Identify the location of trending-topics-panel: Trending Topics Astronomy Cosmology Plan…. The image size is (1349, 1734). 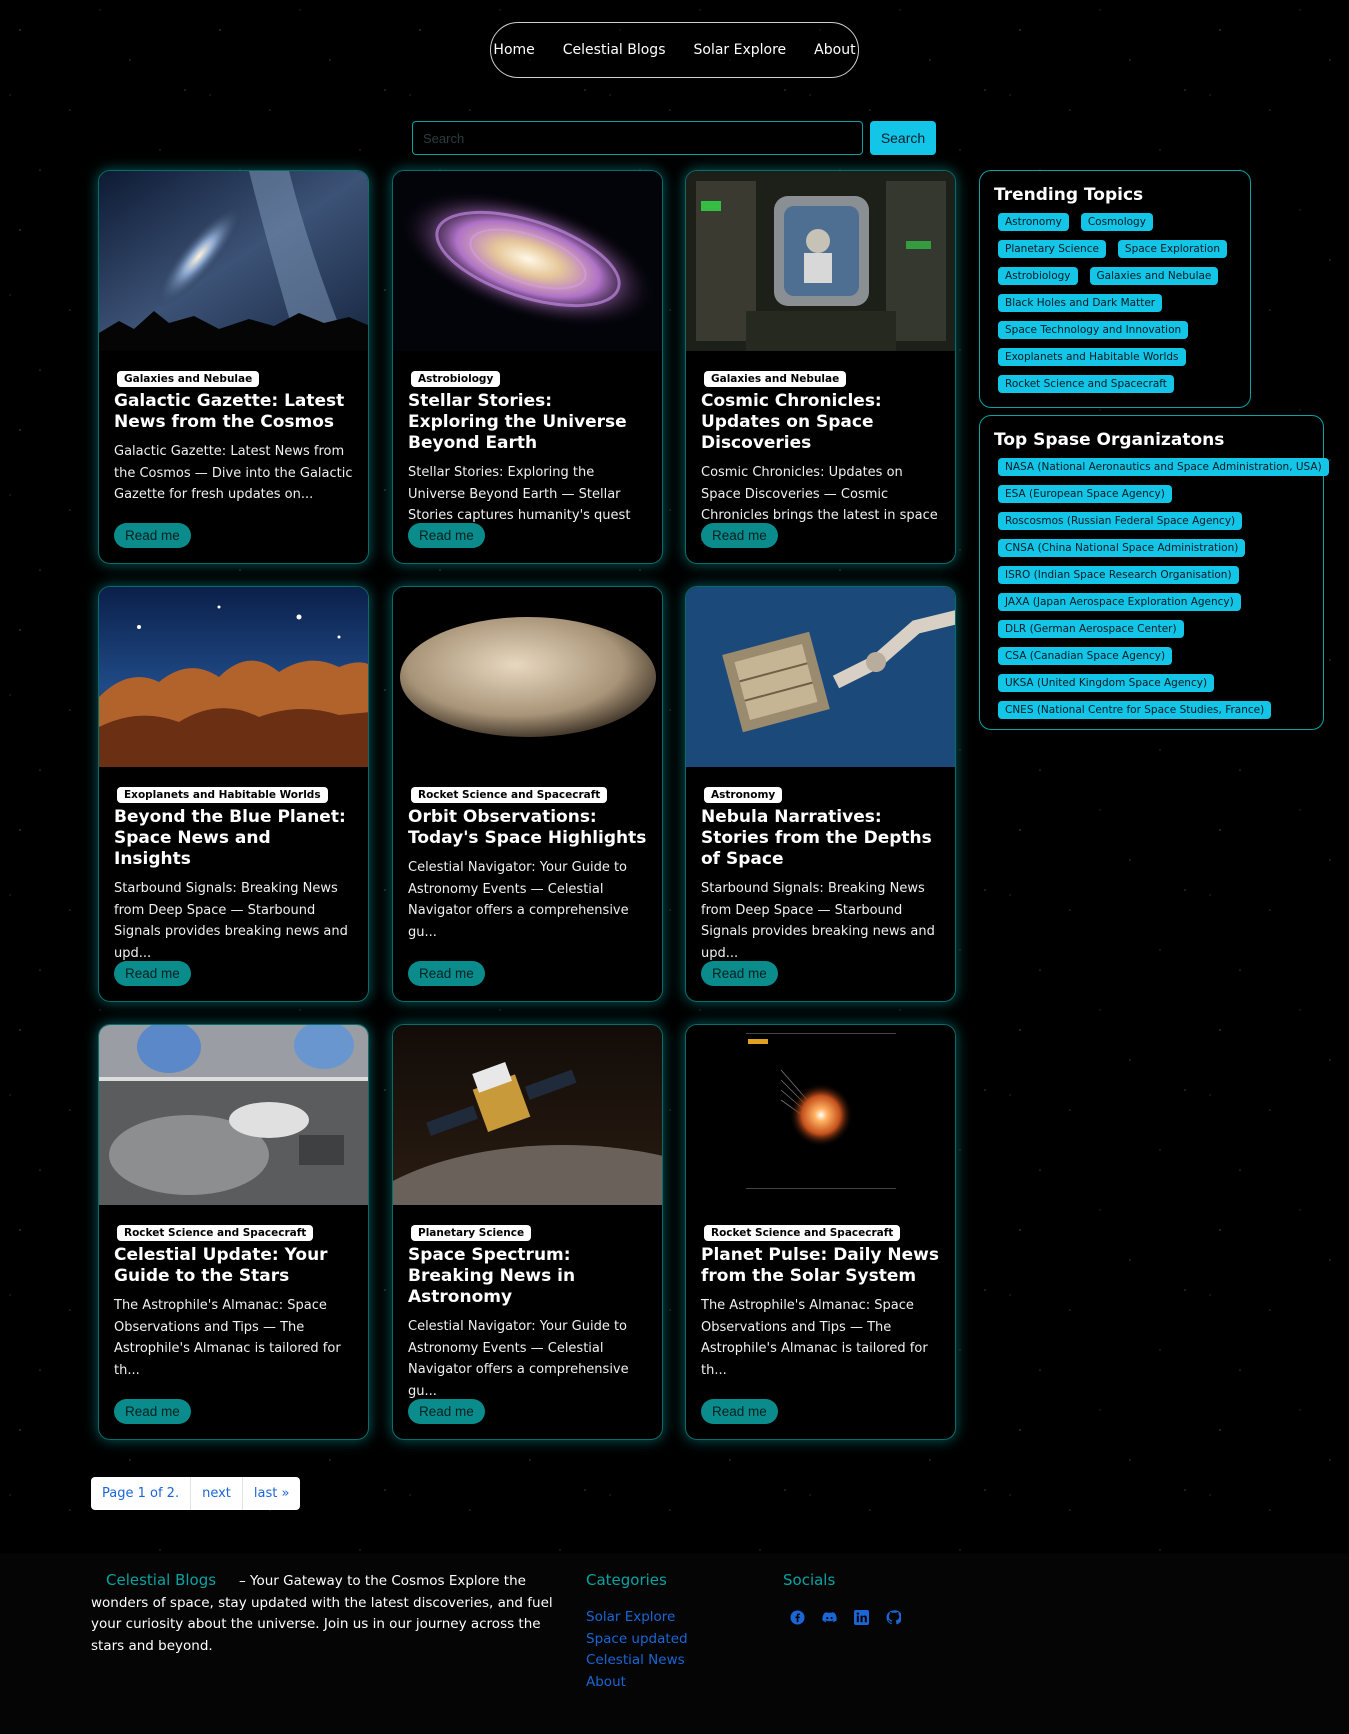
(1115, 289).